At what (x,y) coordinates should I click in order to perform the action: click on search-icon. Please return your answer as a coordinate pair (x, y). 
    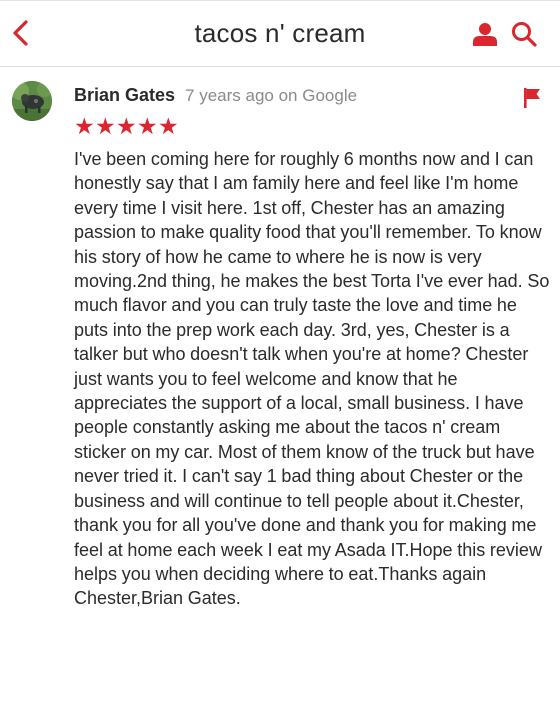
    Looking at the image, I should click on (524, 34).